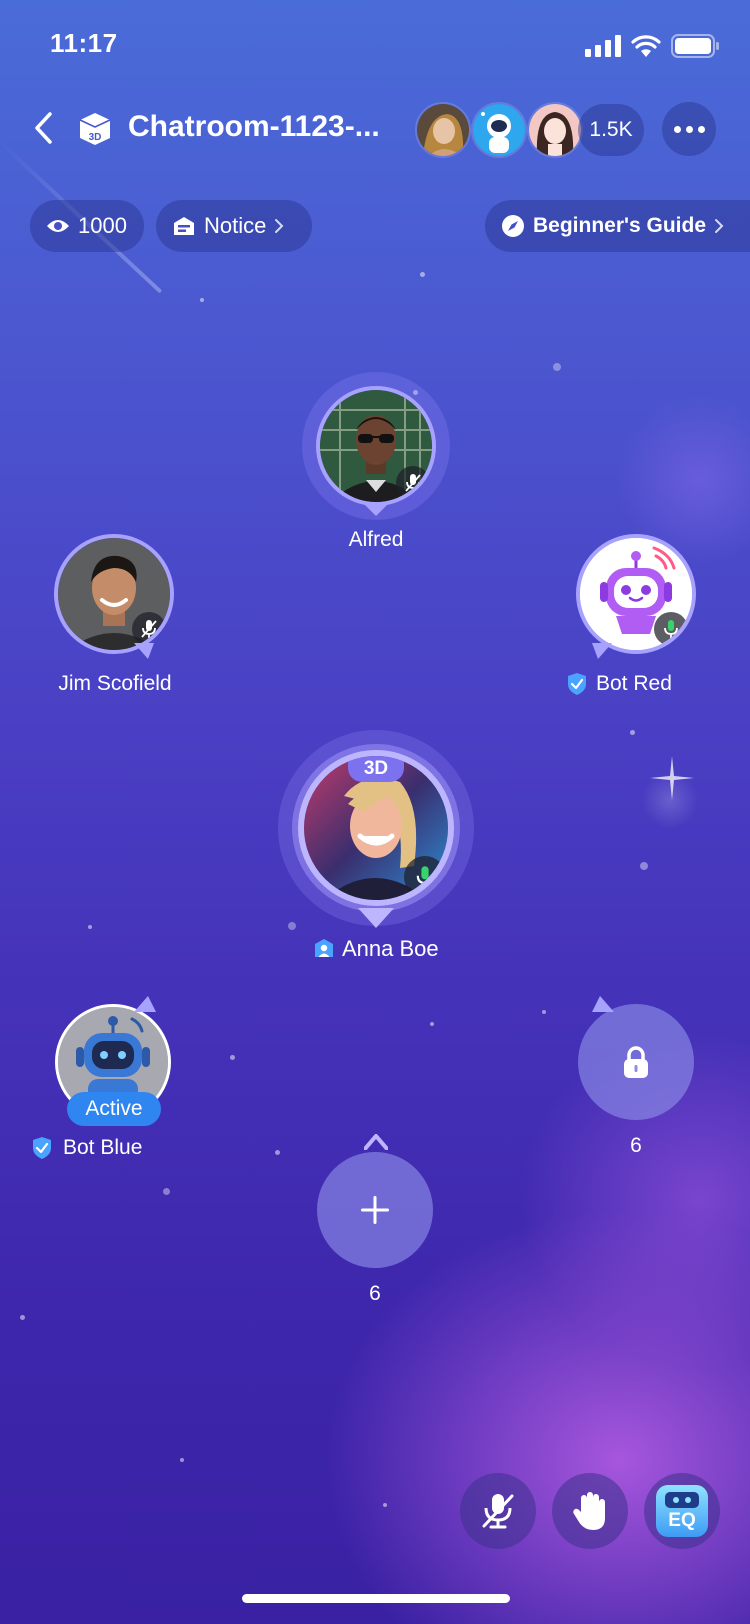  Describe the element at coordinates (499, 130) in the screenshot. I see `header-avatar-astronaut` at that location.